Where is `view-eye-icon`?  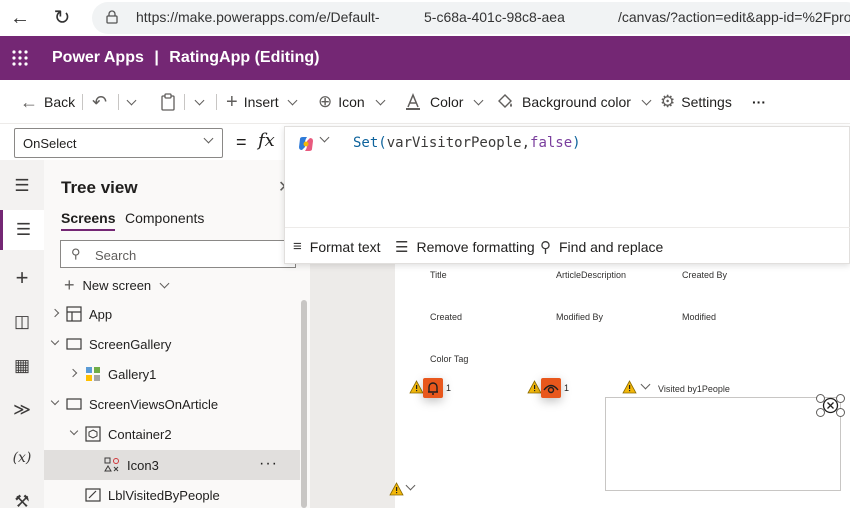
view-eye-icon is located at coordinates (551, 388).